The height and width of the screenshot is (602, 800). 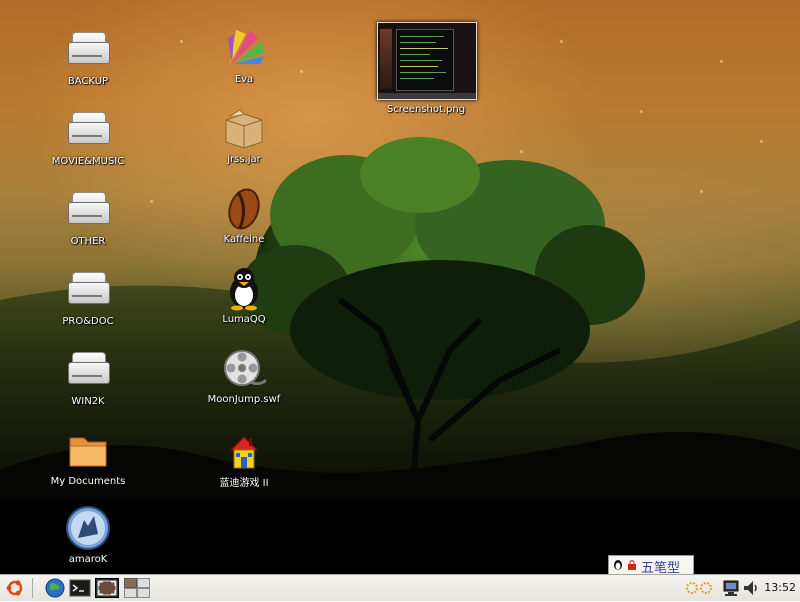 What do you see at coordinates (731, 588) in the screenshot?
I see `network-monitor-icon` at bounding box center [731, 588].